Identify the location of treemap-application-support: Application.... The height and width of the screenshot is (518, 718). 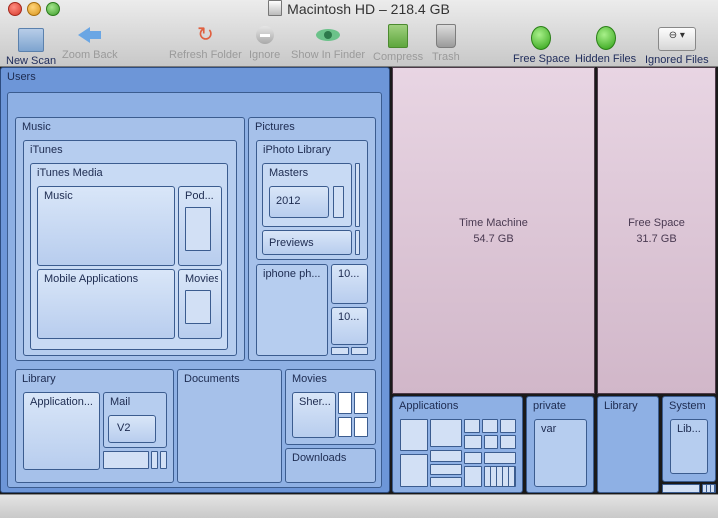
(61, 431).